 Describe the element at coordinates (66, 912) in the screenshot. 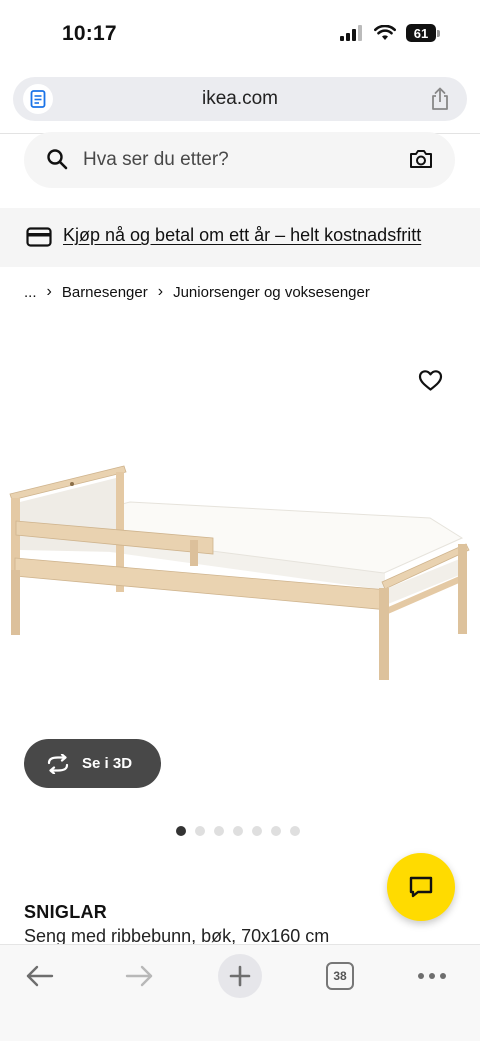

I see `product-name: SNIGLAR` at that location.